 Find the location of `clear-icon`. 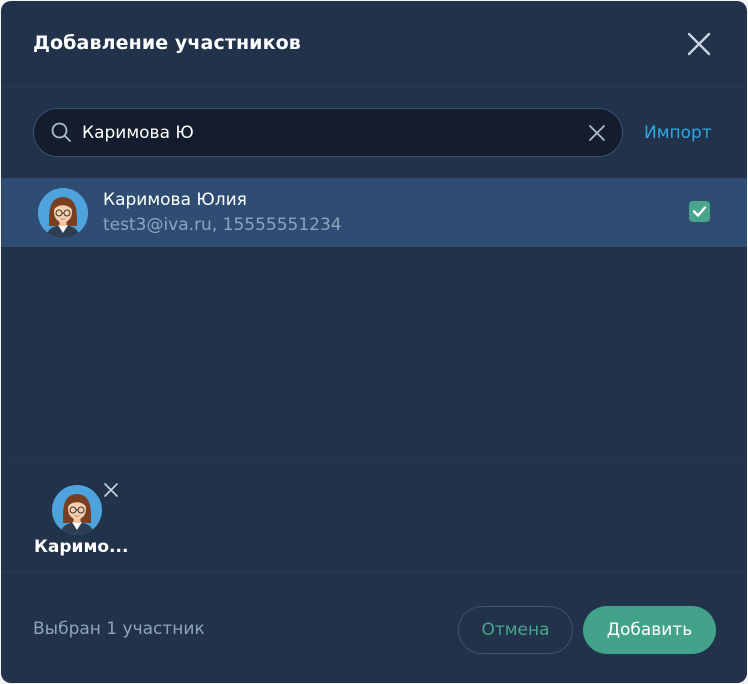

clear-icon is located at coordinates (597, 133).